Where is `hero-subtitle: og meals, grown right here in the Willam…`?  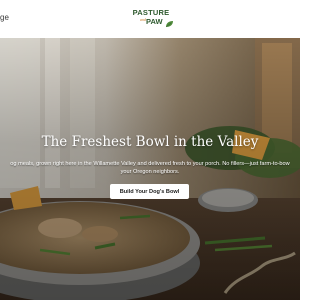
hero-subtitle: og meals, grown right here in the Willam… is located at coordinates (150, 168).